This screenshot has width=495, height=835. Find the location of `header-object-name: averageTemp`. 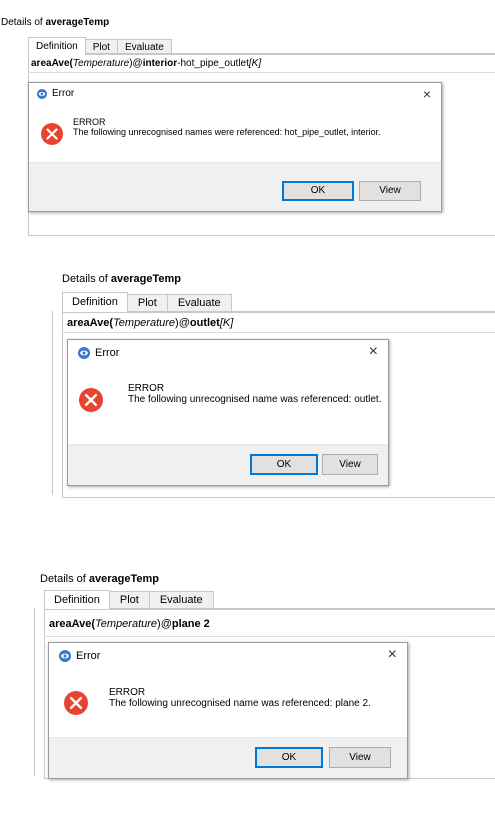

header-object-name: averageTemp is located at coordinates (124, 579).